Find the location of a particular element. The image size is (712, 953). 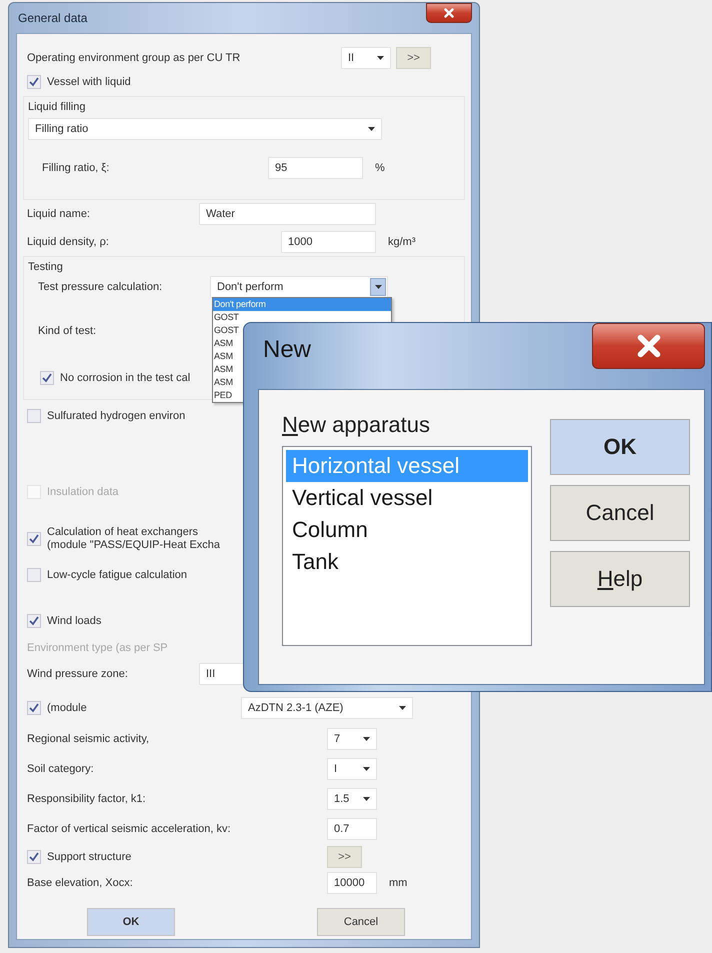

field-label: Filling ratio, ξ: is located at coordinates (75, 168).